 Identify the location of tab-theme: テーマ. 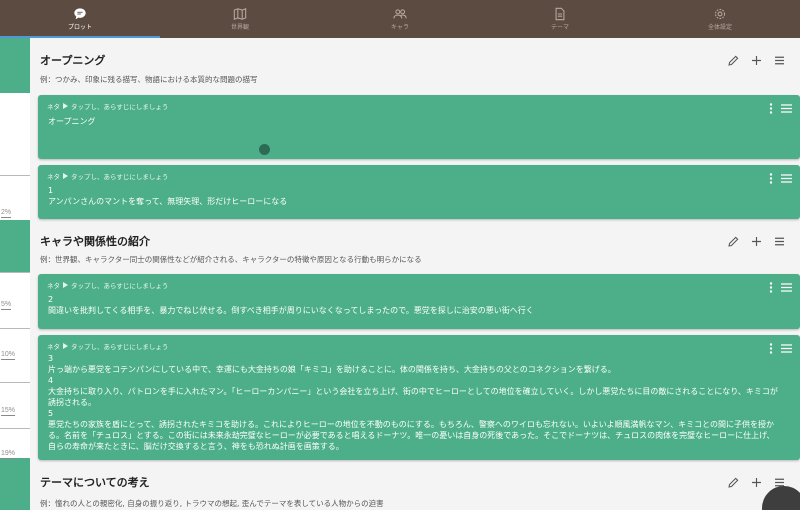
(560, 19).